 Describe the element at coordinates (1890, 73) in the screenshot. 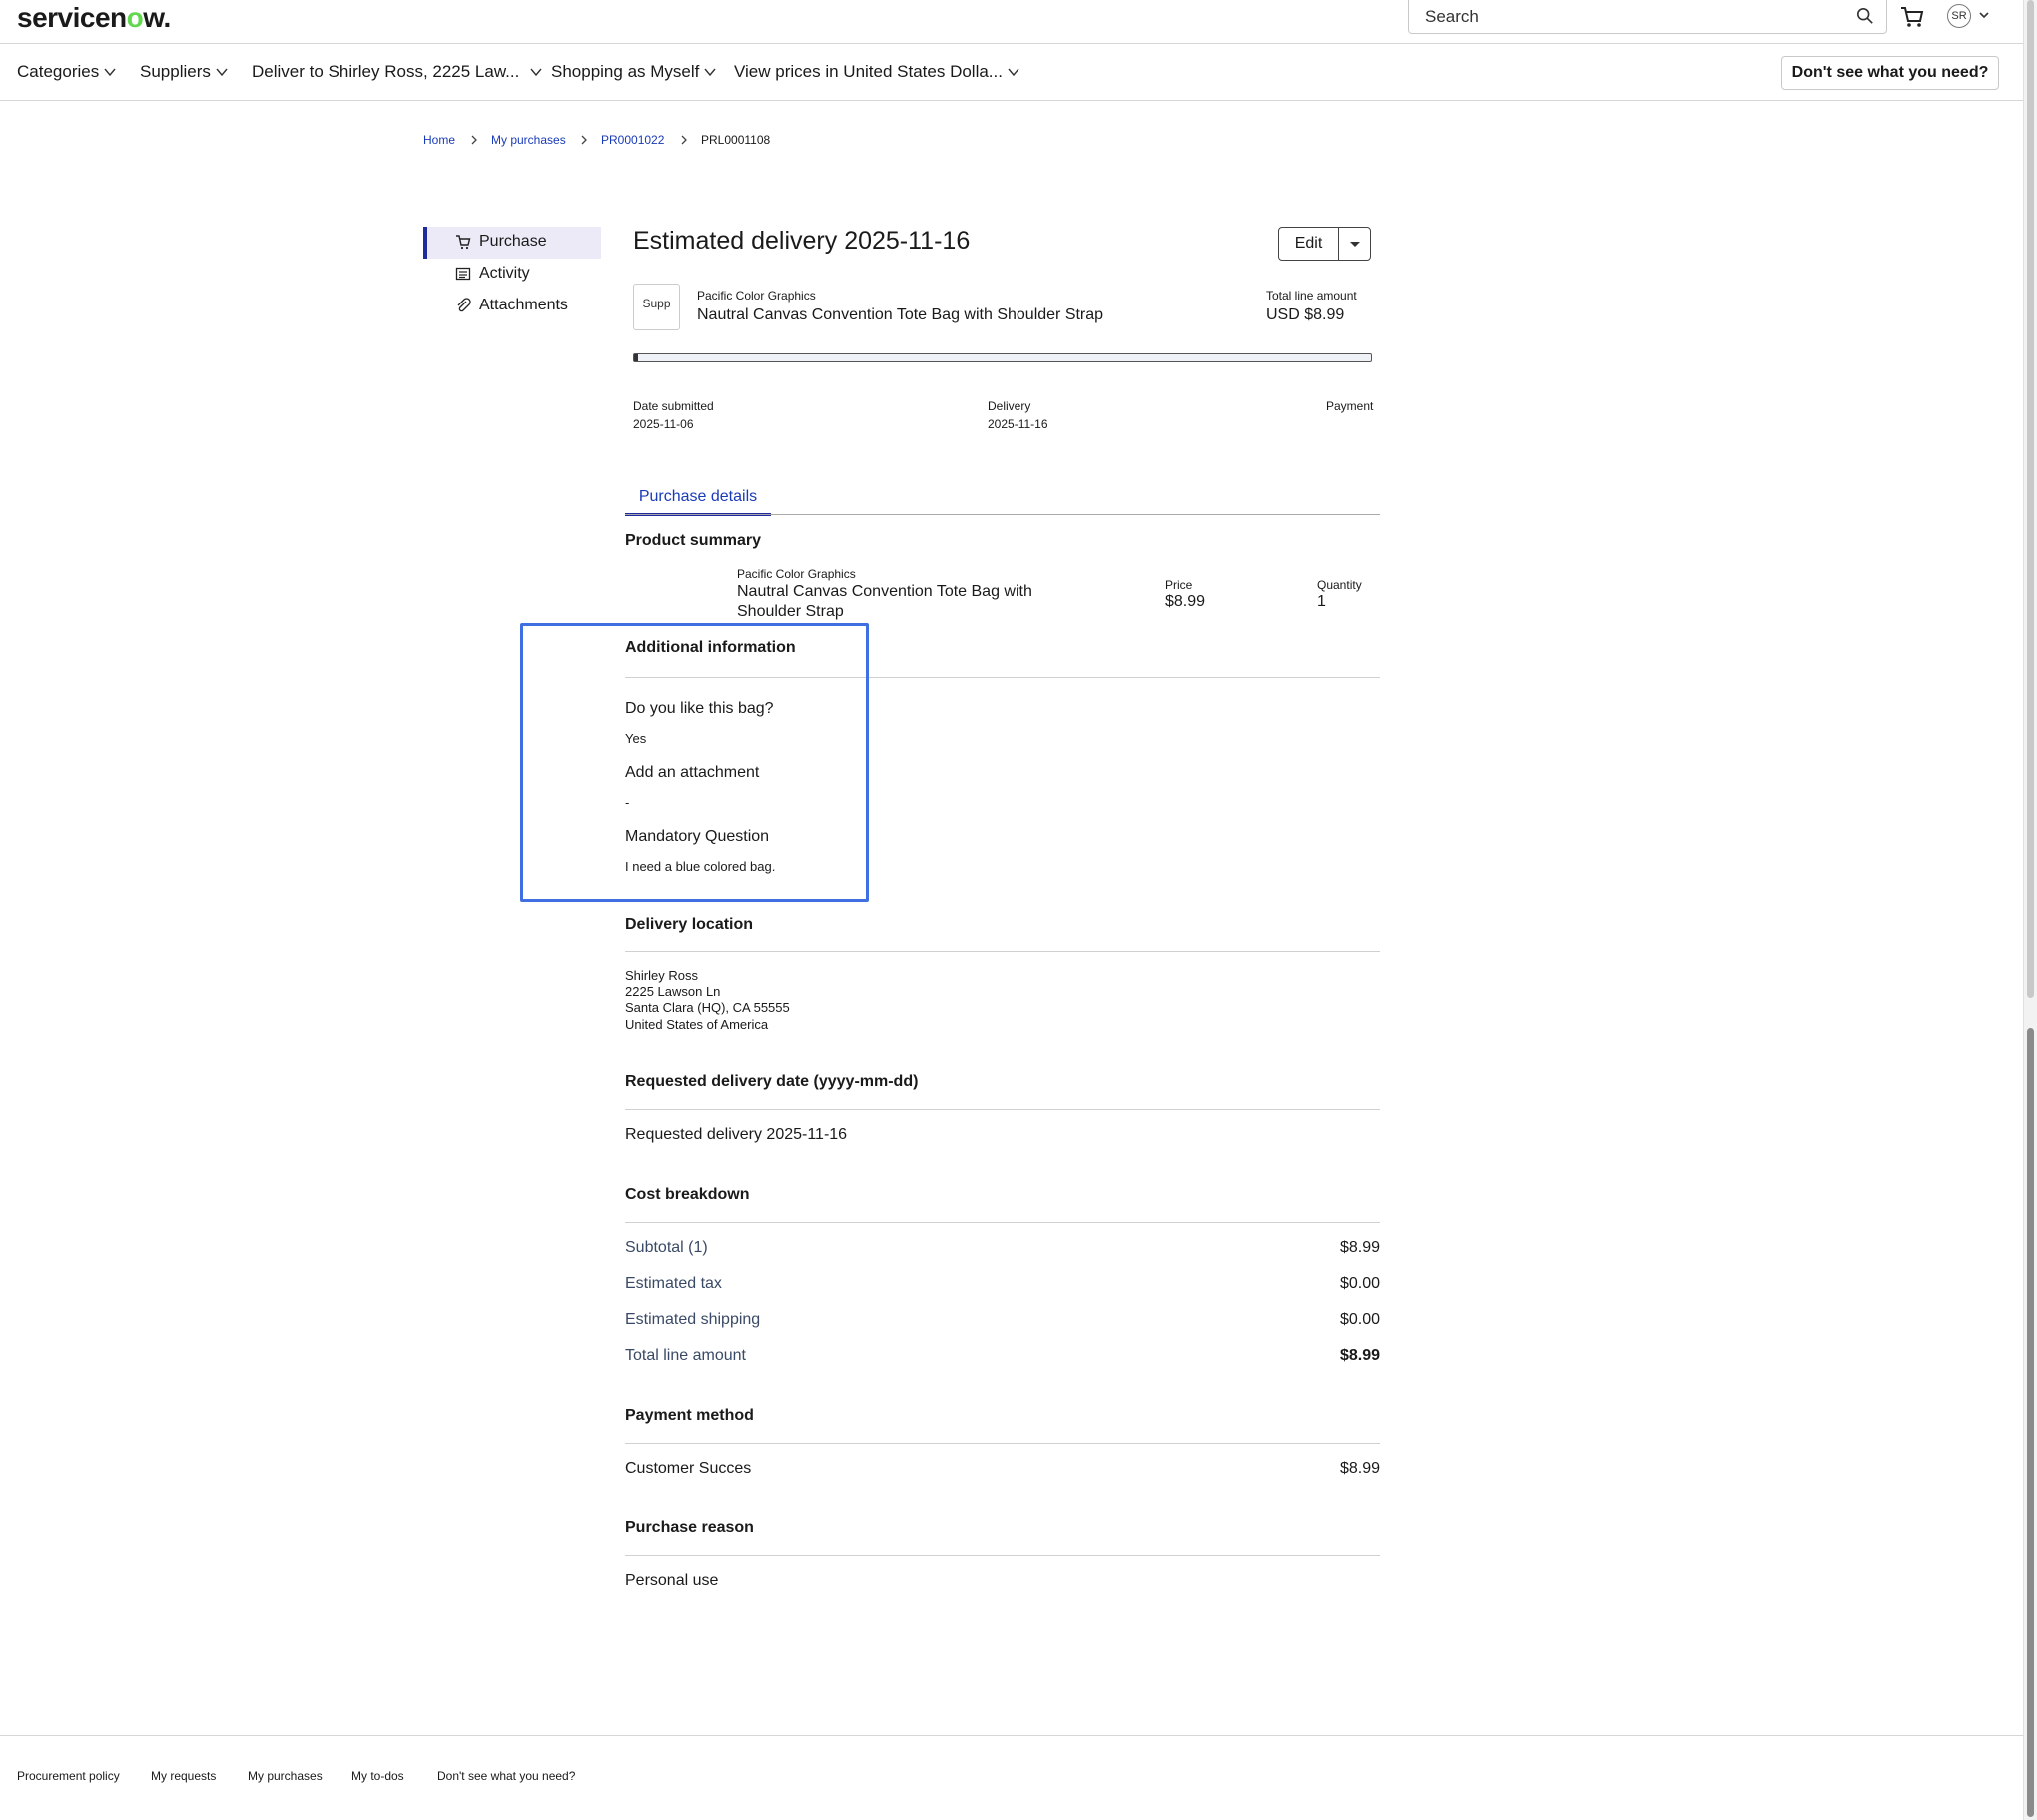

I see `dont-see-button: Don't see what you need?` at that location.